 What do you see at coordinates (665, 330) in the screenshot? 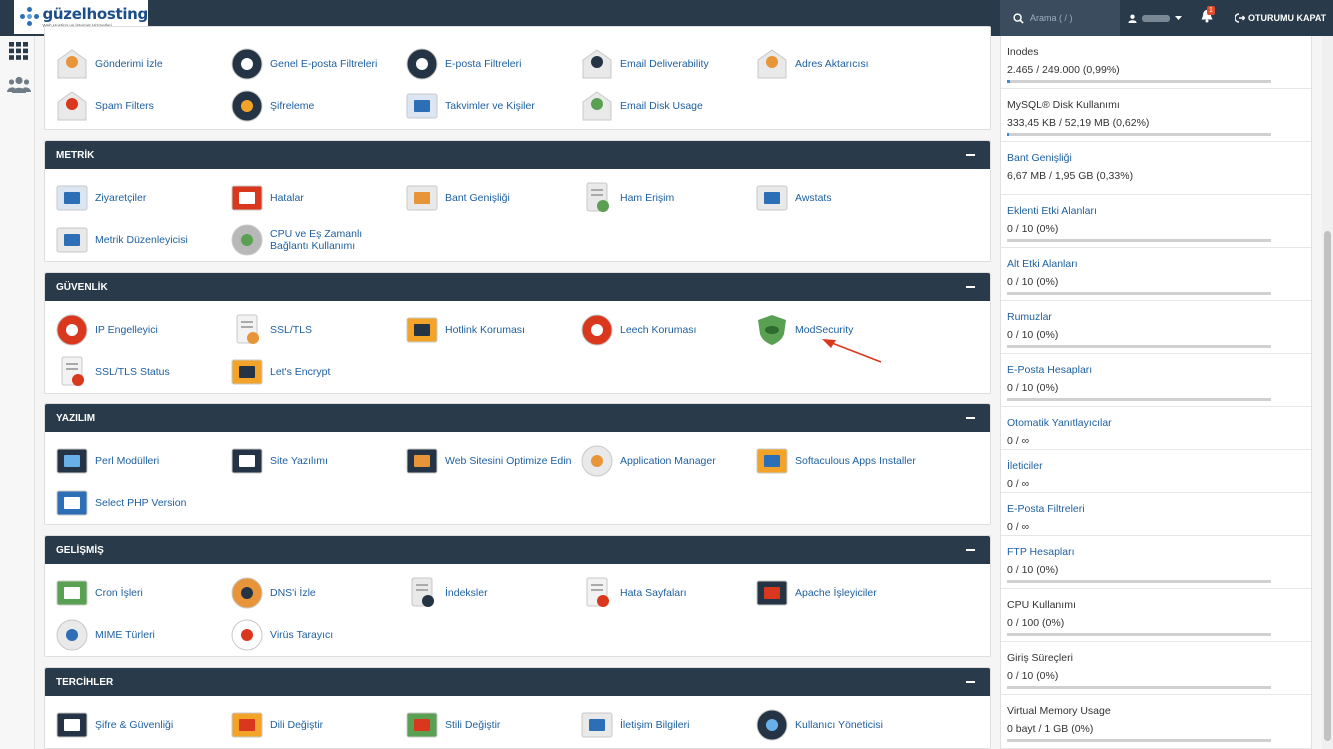
I see `tool-link-leech-protection: Leech Koruması` at bounding box center [665, 330].